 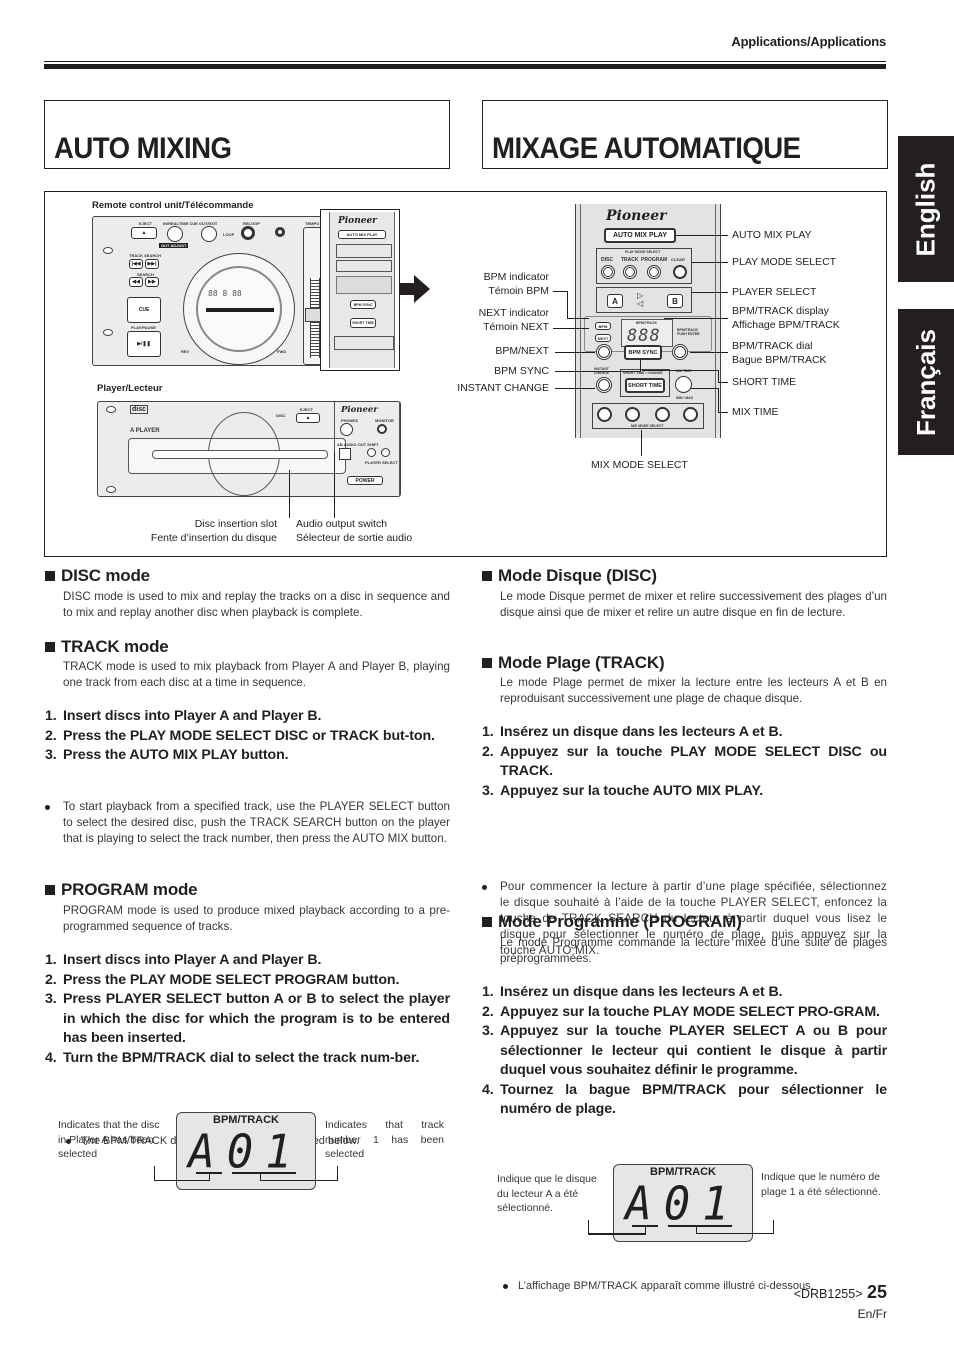 I want to click on auto-mix-play-button: AUTO MIX PLAY, so click(x=640, y=235).